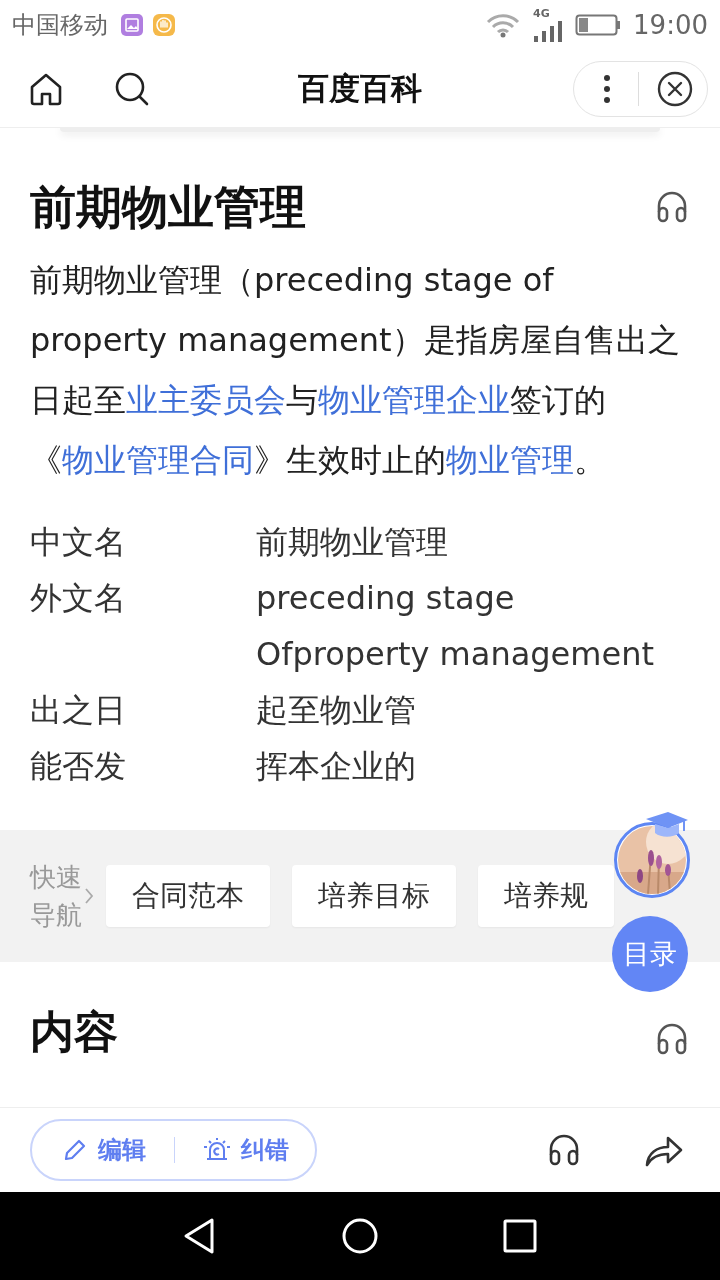  What do you see at coordinates (667, 825) in the screenshot?
I see `graduation-cap-icon` at bounding box center [667, 825].